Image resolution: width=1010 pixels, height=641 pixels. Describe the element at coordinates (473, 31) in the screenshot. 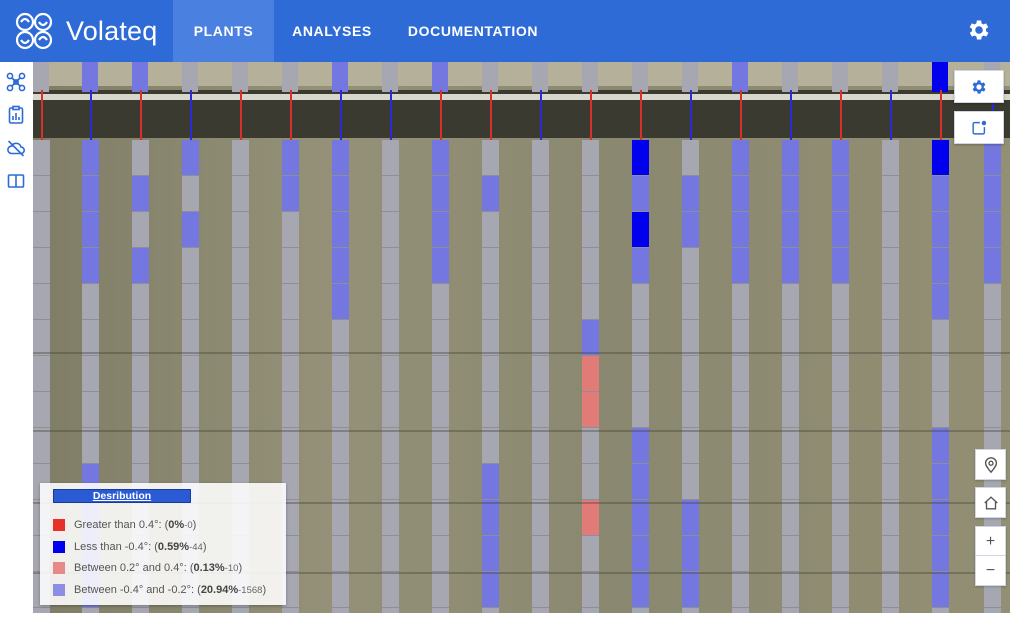

I see `nav-documentation: DOCUMENTATION` at that location.